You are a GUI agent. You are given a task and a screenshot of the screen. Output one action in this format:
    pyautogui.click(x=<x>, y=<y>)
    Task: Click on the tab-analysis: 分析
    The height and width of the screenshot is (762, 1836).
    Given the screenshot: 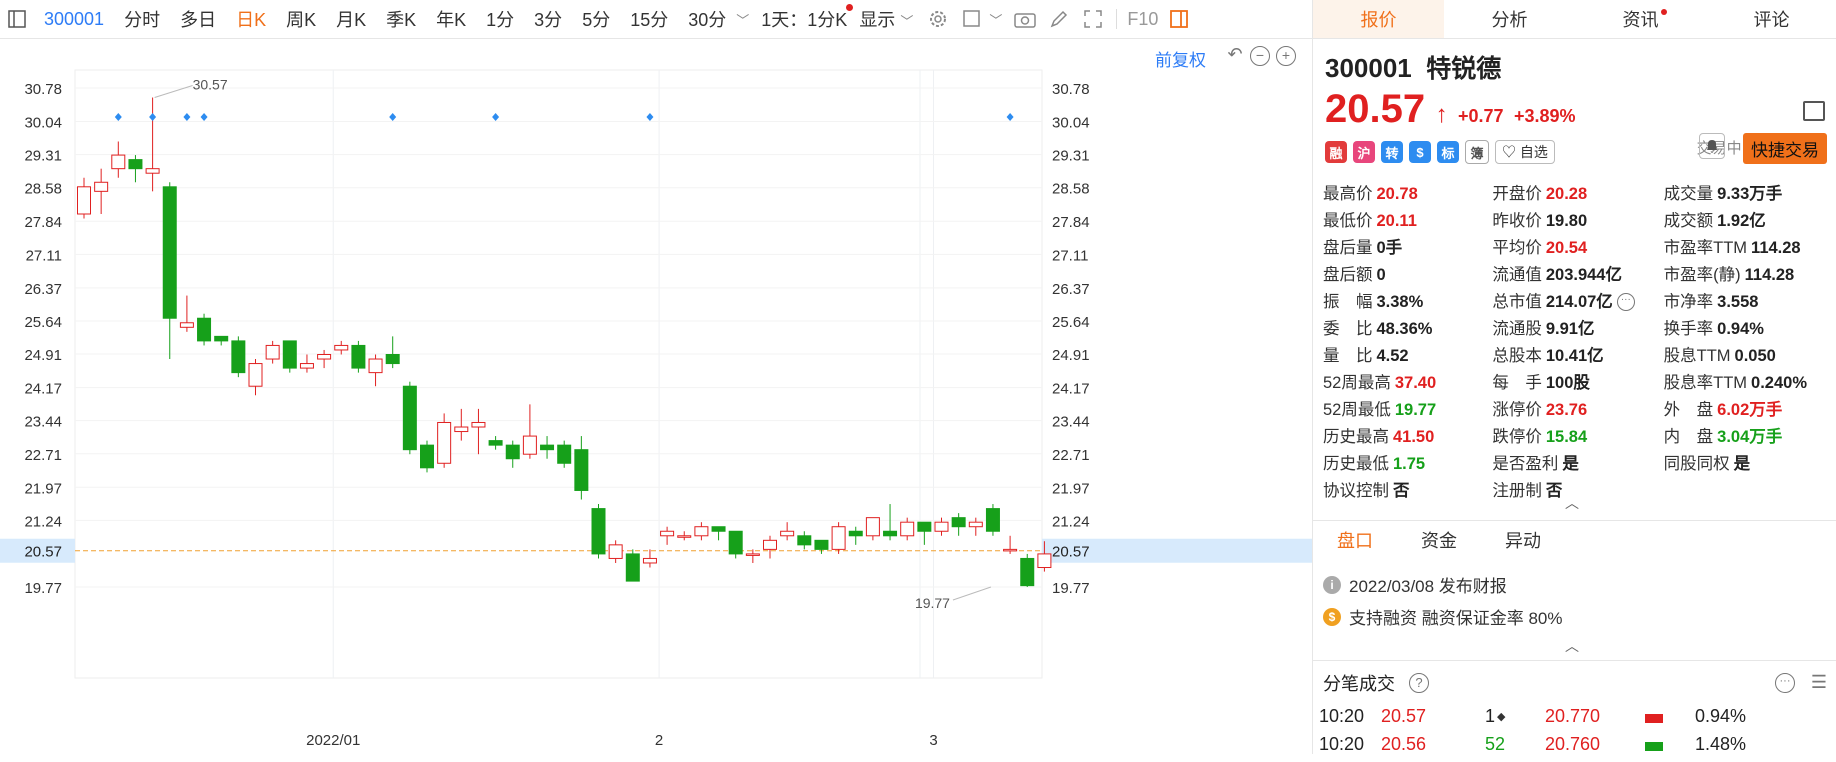 What is the action you would take?
    pyautogui.click(x=1509, y=19)
    